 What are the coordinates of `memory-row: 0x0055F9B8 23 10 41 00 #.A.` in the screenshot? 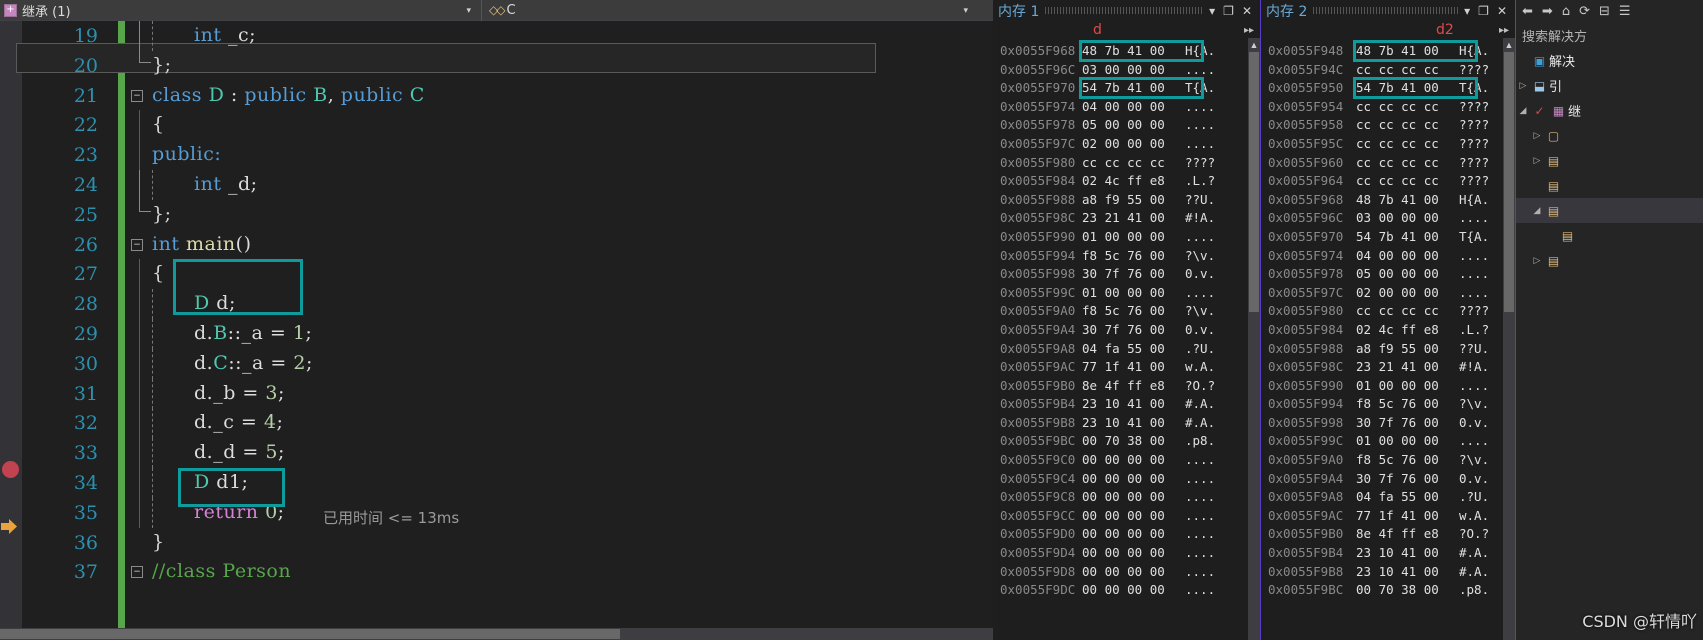 It's located at (1130, 424).